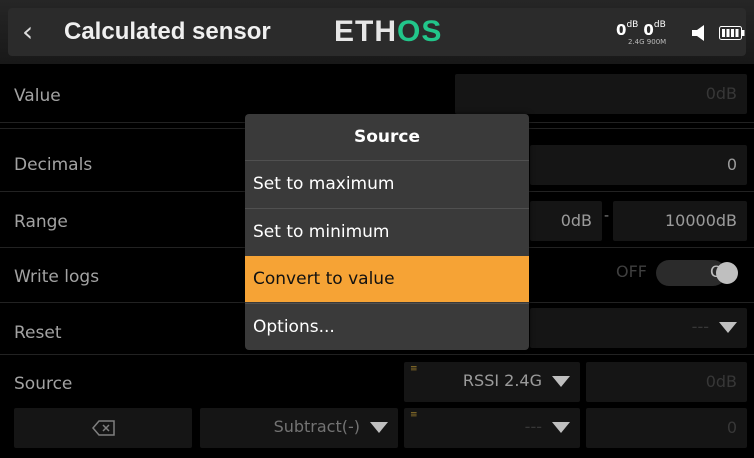 This screenshot has width=754, height=458. What do you see at coordinates (420, 31) in the screenshot?
I see `logo-text-green: OS` at bounding box center [420, 31].